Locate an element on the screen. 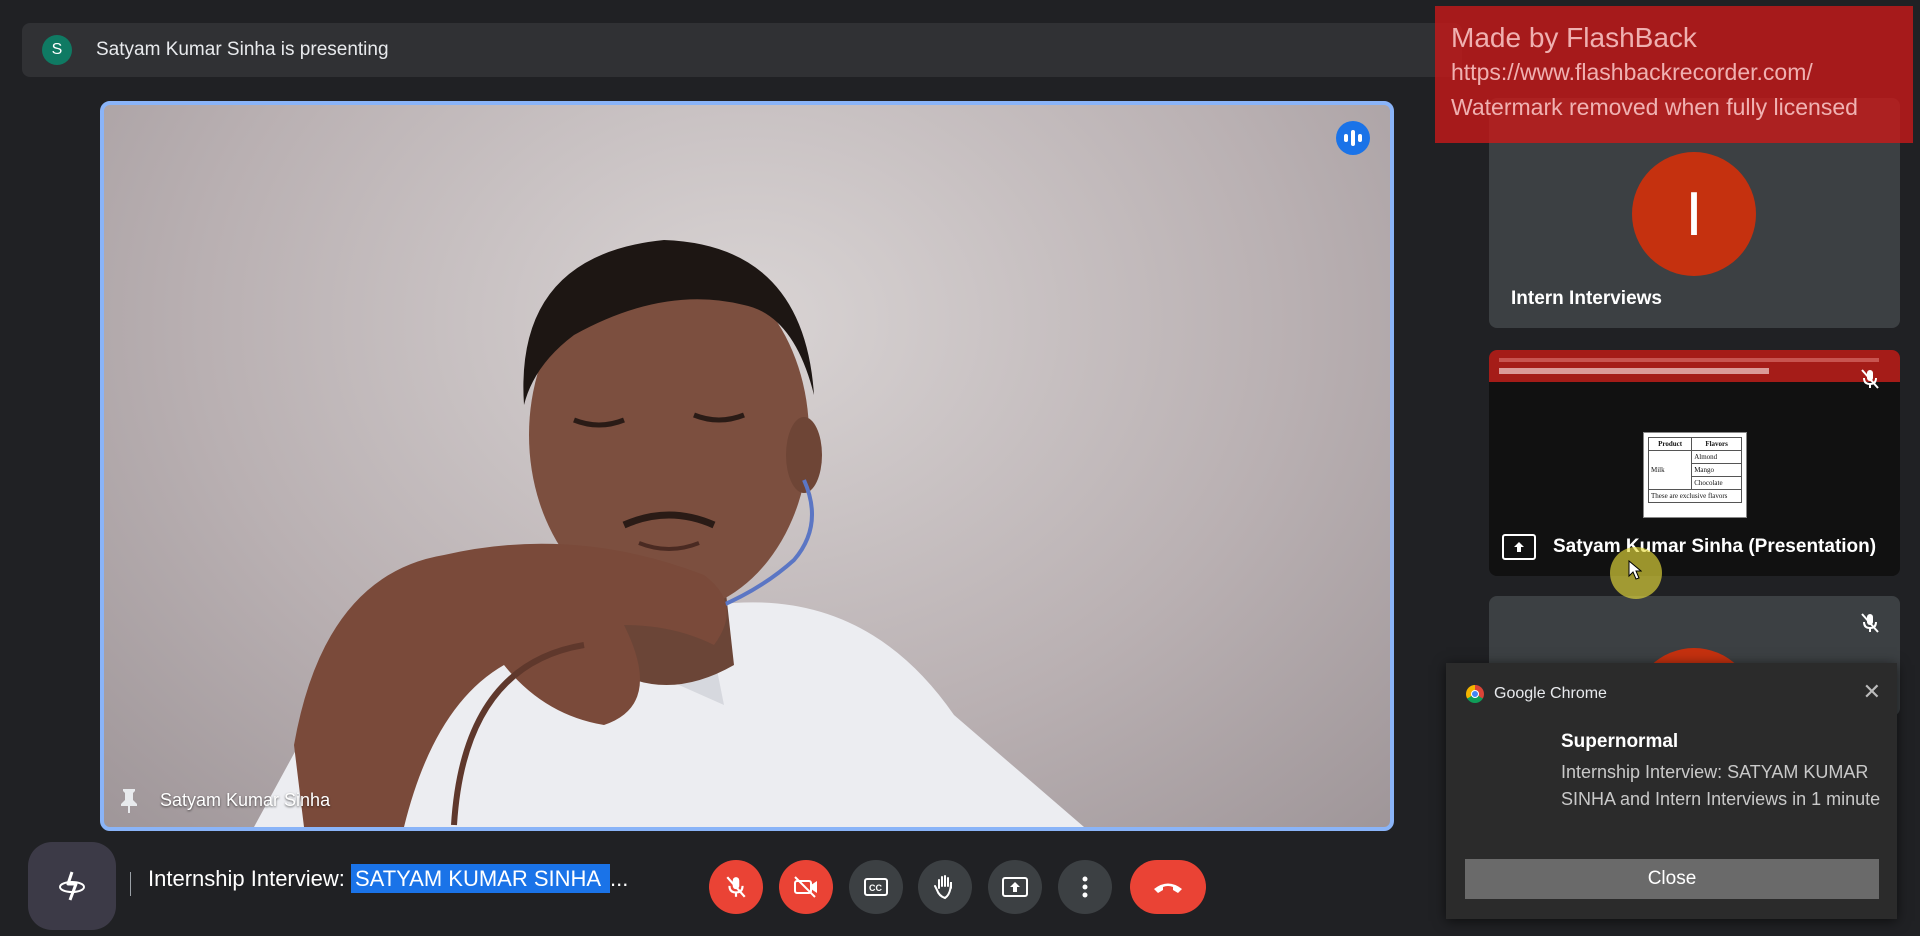 This screenshot has width=1920, height=936. presenting-text: Satyam Kumar Sinha is presenting is located at coordinates (242, 49).